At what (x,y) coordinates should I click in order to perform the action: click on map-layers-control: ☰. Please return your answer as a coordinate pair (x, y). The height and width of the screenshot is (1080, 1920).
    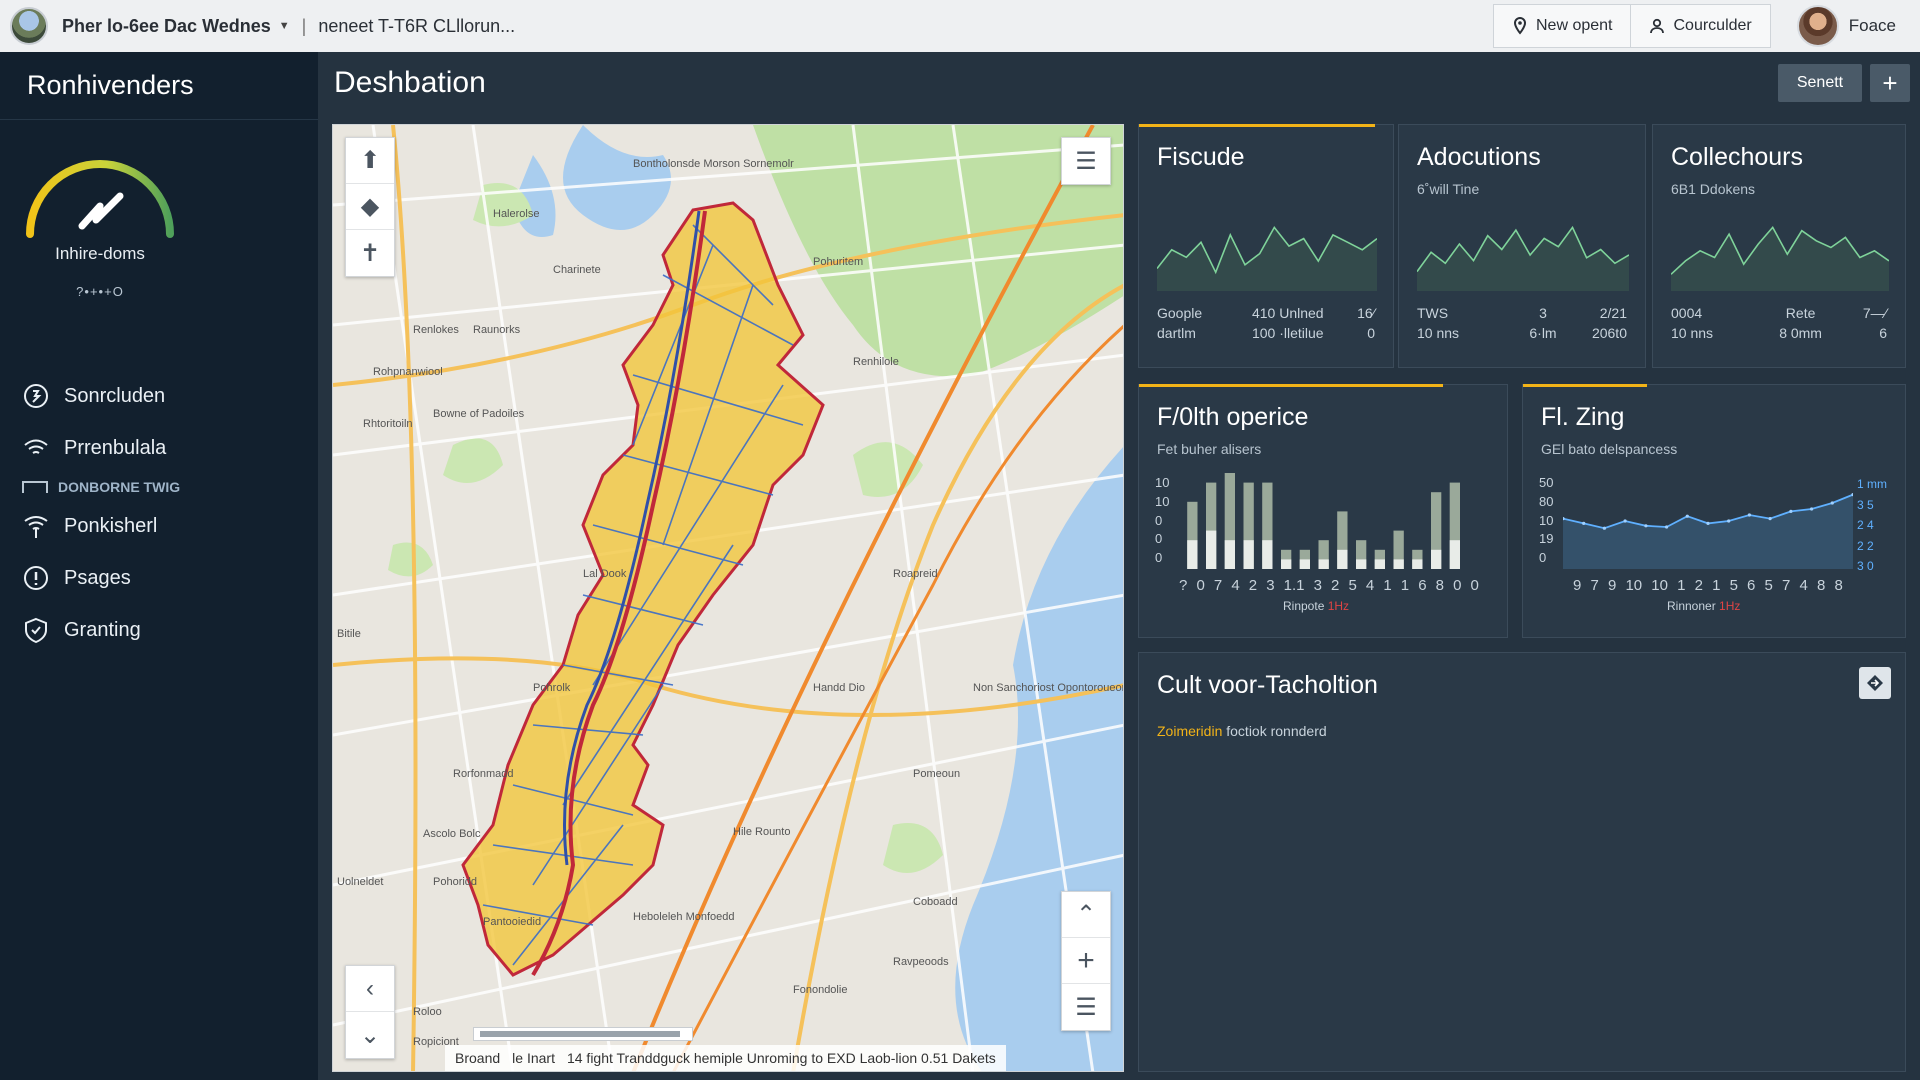
    Looking at the image, I should click on (1086, 161).